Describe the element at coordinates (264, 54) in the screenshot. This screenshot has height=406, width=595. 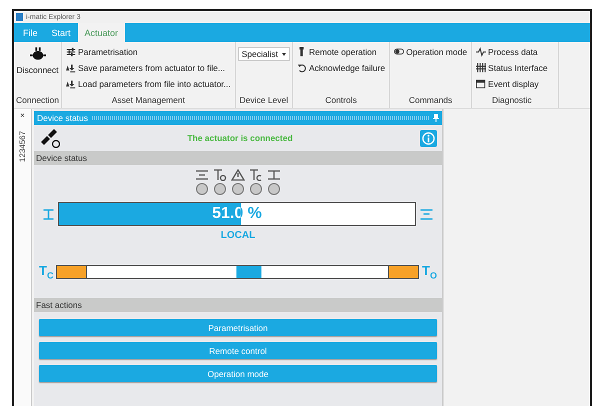
I see `level-dropdown: Specialist` at that location.